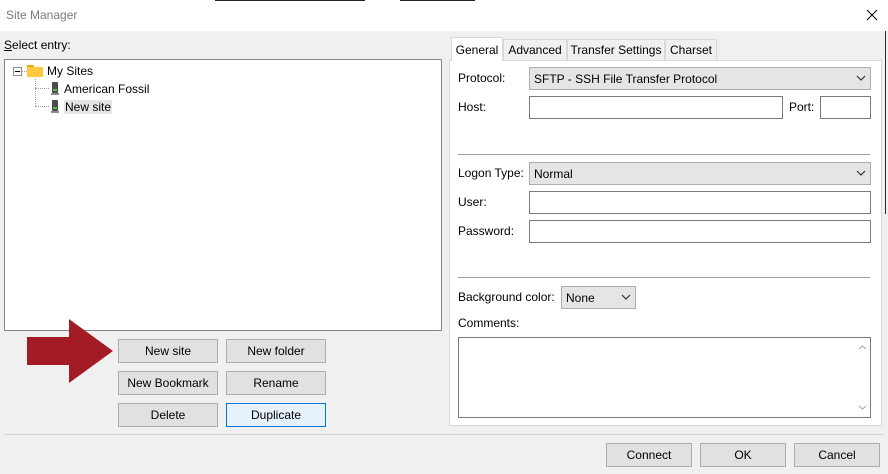 This screenshot has height=474, width=888. I want to click on ok-button: OK, so click(743, 455).